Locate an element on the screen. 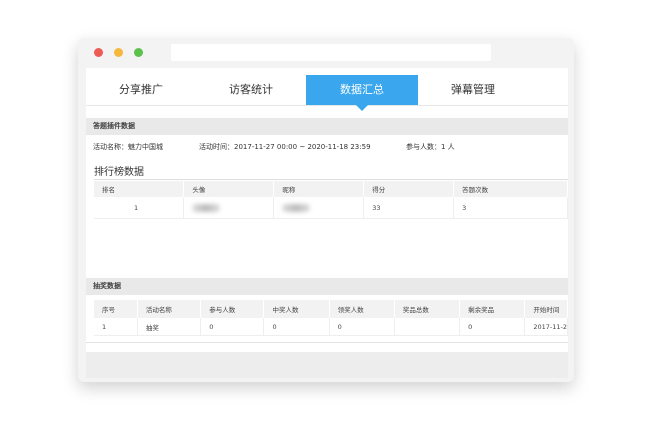 This screenshot has width=660, height=430. tab-share-promote: 分享推广 is located at coordinates (141, 90).